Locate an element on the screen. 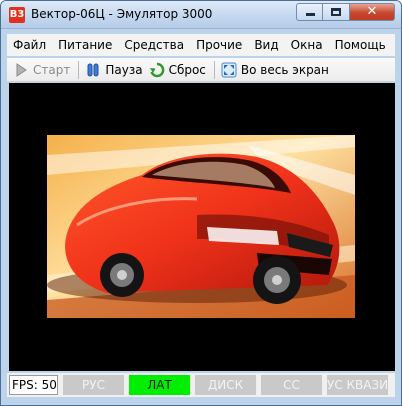  minimize-icon is located at coordinates (310, 14).